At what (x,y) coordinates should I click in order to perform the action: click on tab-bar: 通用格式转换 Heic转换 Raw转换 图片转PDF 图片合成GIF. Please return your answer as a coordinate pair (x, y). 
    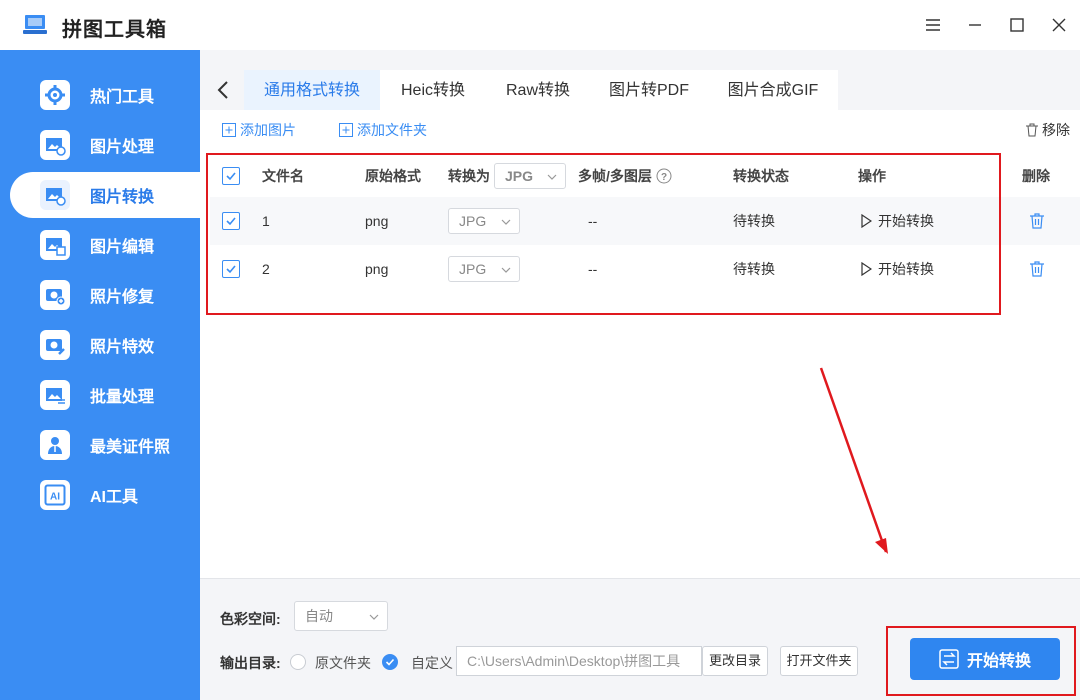
    Looking at the image, I should click on (640, 90).